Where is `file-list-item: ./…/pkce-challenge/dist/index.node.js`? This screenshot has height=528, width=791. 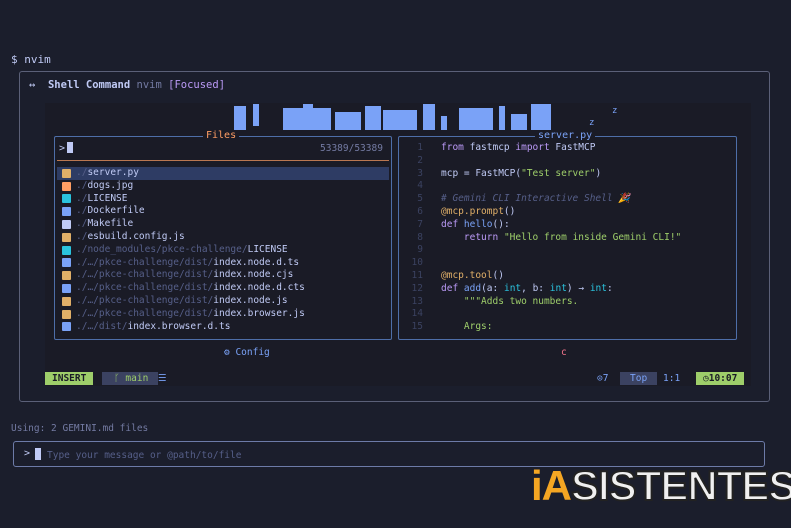 file-list-item: ./…/pkce-challenge/dist/index.node.js is located at coordinates (223, 301).